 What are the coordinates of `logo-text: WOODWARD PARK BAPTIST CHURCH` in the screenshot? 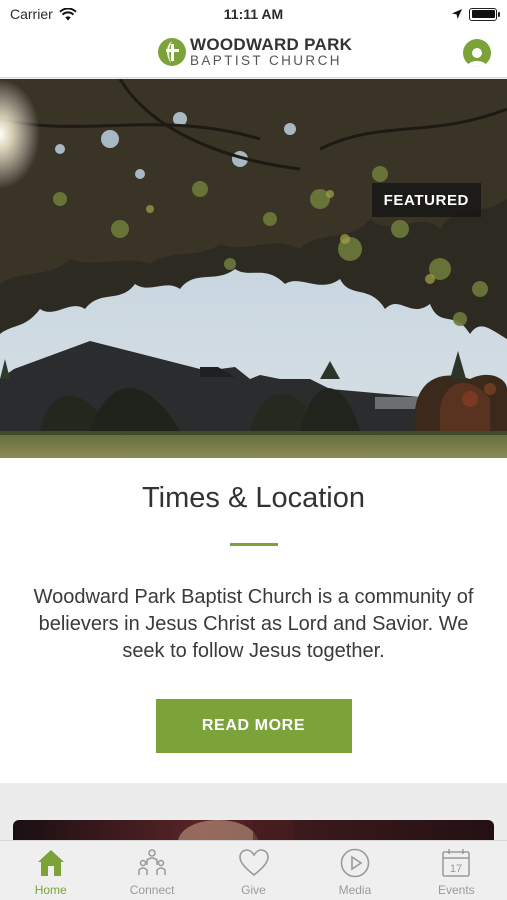 It's located at (271, 52).